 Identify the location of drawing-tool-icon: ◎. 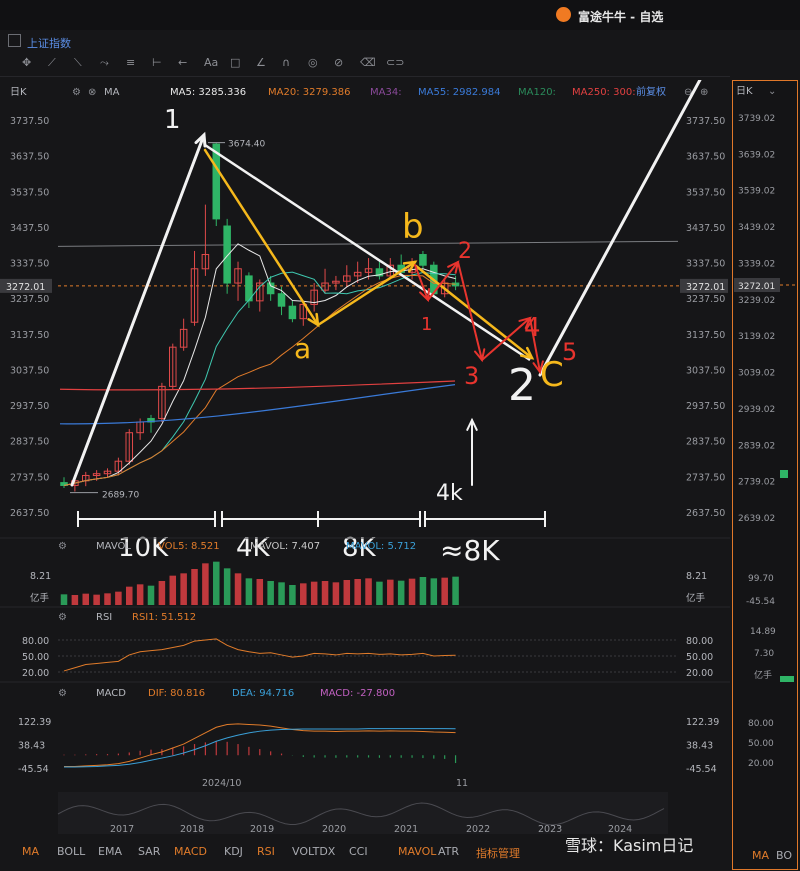
(313, 62).